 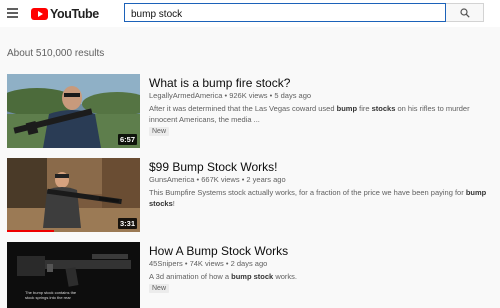 What do you see at coordinates (127, 223) in the screenshot?
I see `video-duration: 3:31` at bounding box center [127, 223].